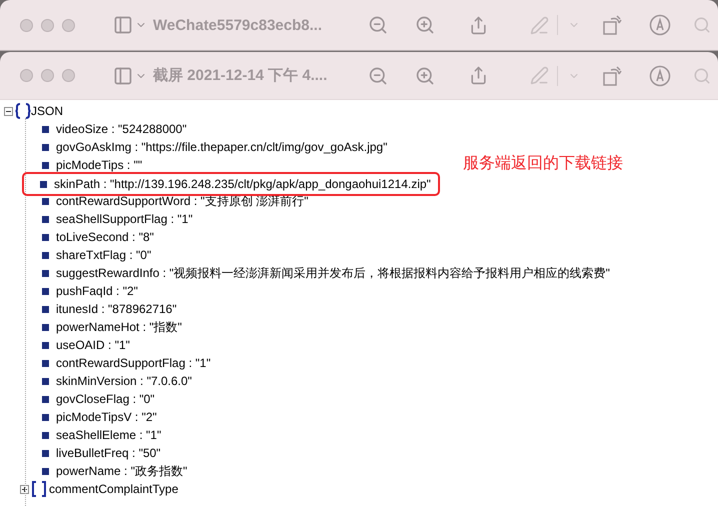 Image resolution: width=718 pixels, height=506 pixels. Describe the element at coordinates (121, 129) in the screenshot. I see `tree-node-label: videoSize : "524288000"` at that location.